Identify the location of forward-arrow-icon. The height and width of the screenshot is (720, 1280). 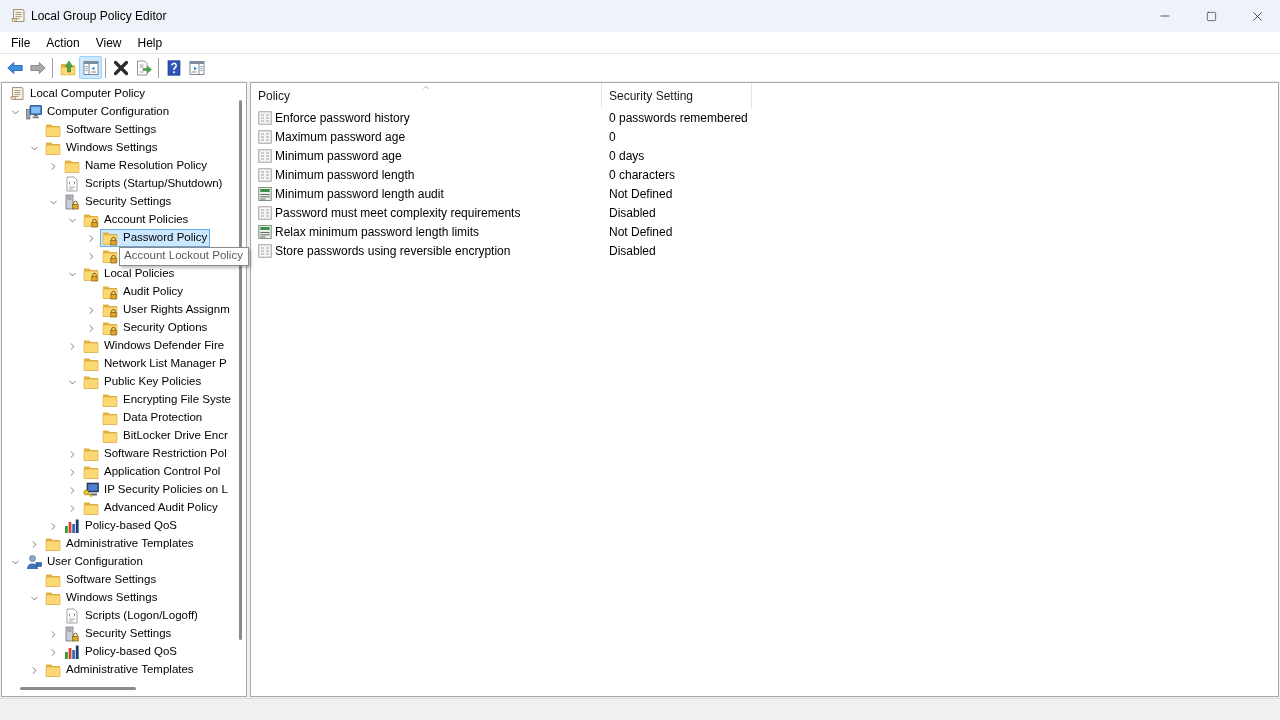
(37, 67).